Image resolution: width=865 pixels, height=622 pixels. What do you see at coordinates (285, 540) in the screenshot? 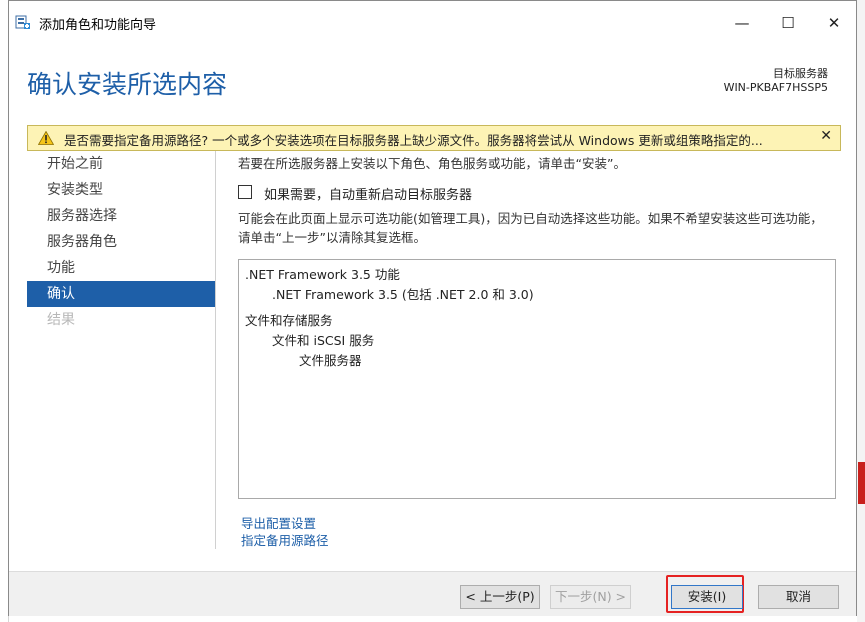
I see `alternate-source-link: 指定备用源路径` at bounding box center [285, 540].